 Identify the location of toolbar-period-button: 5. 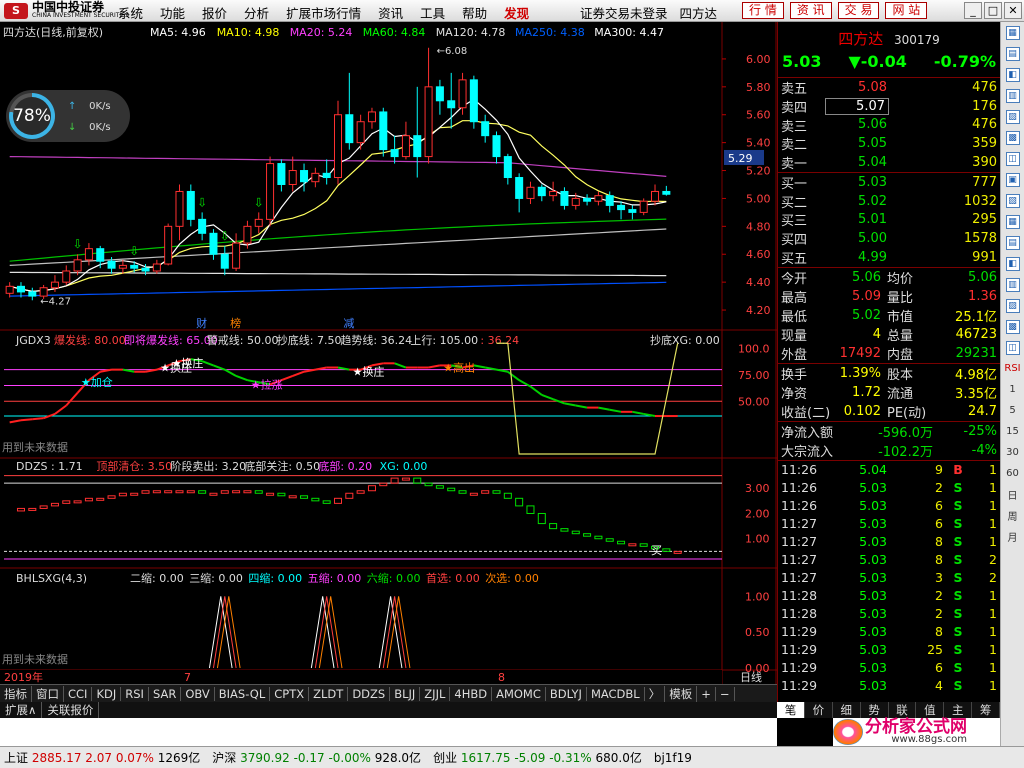
(1012, 410).